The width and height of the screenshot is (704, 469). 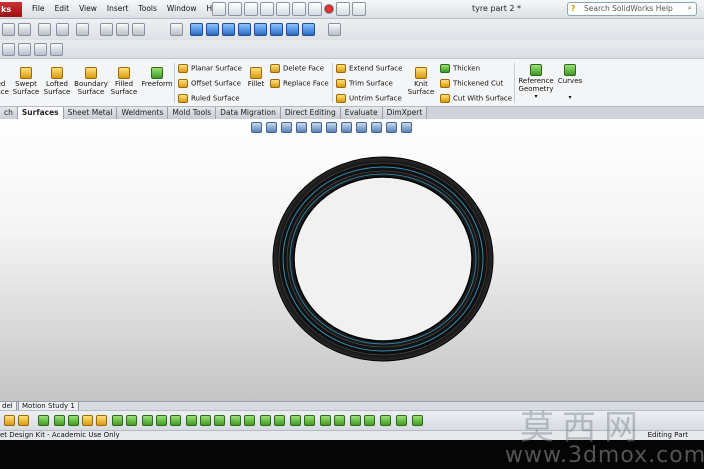 I want to click on new-document-icon, so click(x=235, y=9).